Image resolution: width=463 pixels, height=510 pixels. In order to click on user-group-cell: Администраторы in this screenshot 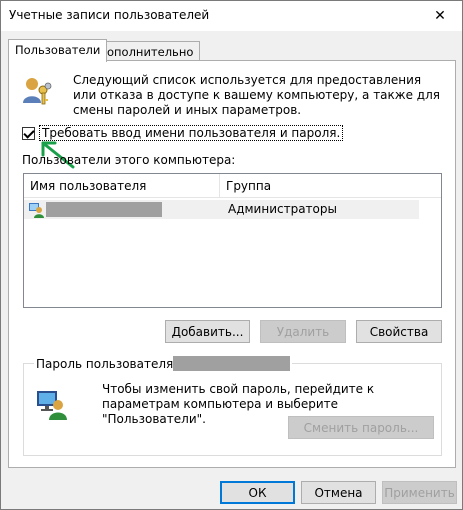, I will do `click(282, 209)`.